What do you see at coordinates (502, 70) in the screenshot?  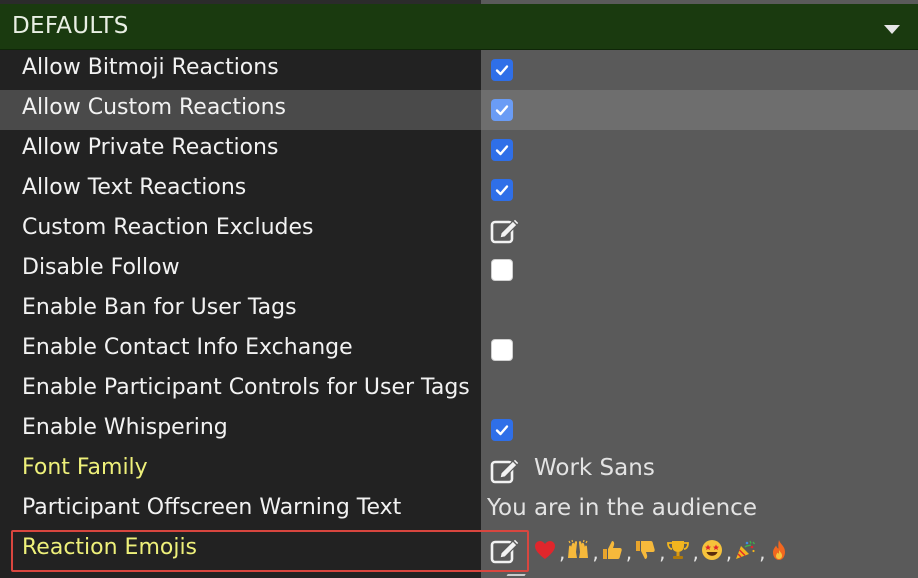 I see `allow-bitmoji-reactions-checkbox` at bounding box center [502, 70].